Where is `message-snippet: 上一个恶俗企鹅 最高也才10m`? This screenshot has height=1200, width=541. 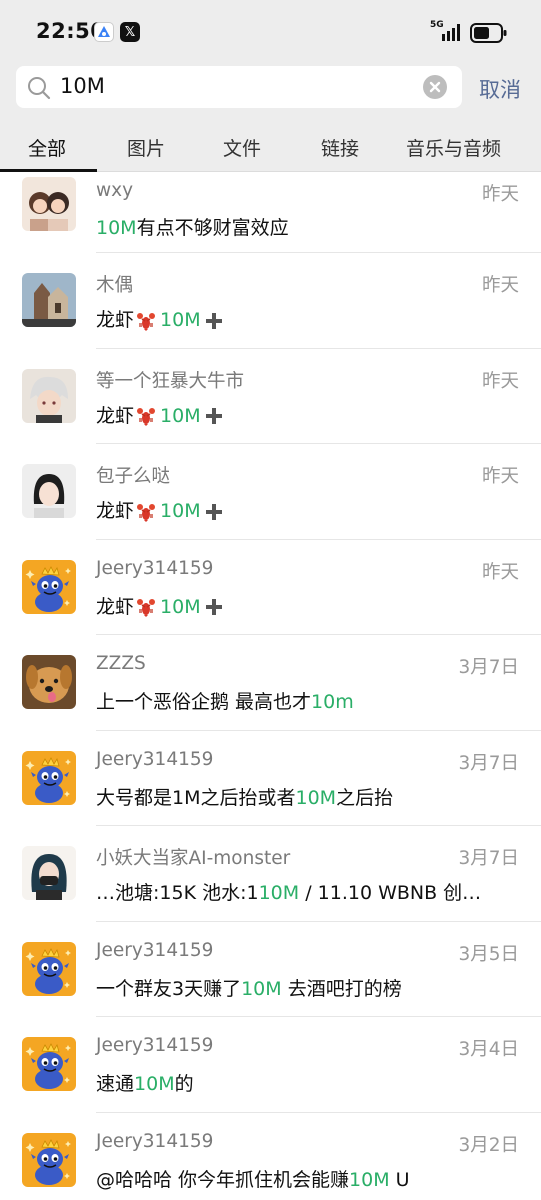
message-snippet: 上一个恶俗企鹅 最高也才10m is located at coordinates (225, 700).